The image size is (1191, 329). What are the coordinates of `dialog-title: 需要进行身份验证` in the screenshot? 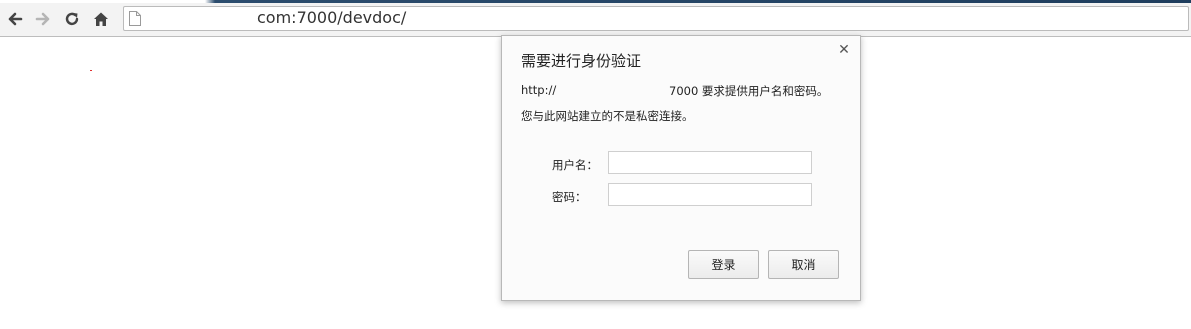 It's located at (581, 61).